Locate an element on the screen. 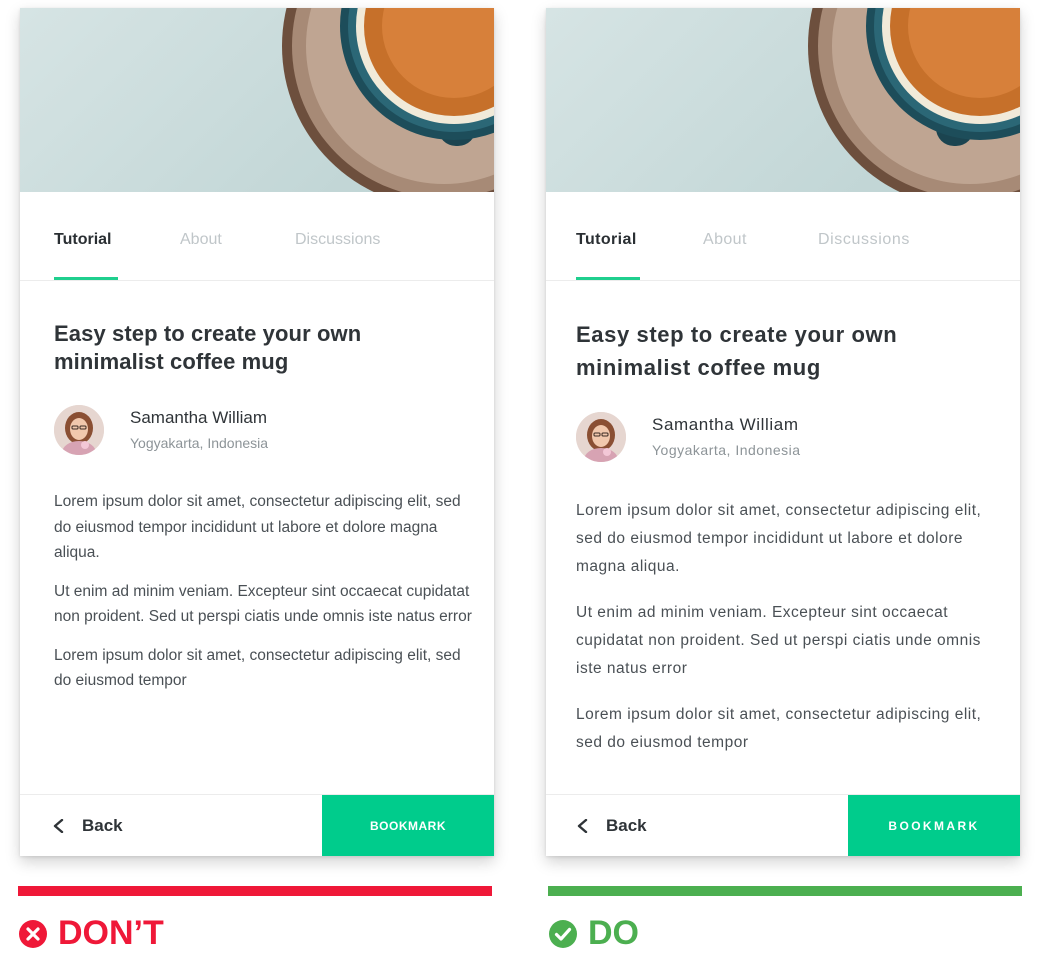 This screenshot has height=953, width=1039. do-label: DO is located at coordinates (593, 933).